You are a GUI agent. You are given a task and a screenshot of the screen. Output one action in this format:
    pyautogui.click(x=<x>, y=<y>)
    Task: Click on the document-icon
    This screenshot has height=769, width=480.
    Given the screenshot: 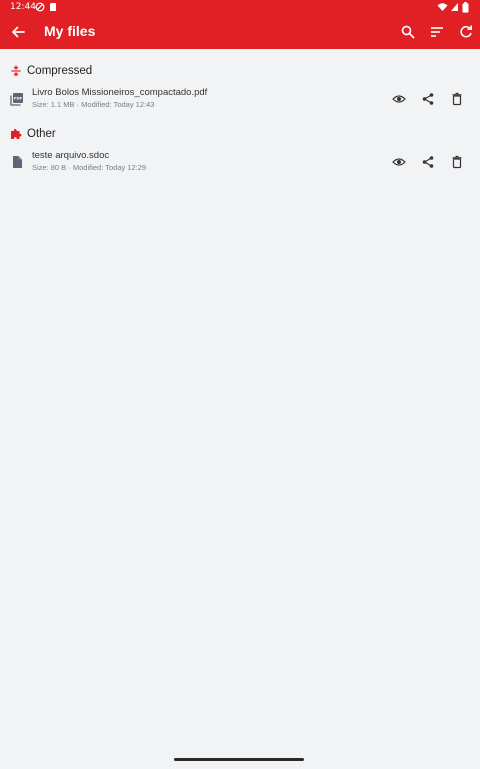 What is the action you would take?
    pyautogui.click(x=17, y=162)
    